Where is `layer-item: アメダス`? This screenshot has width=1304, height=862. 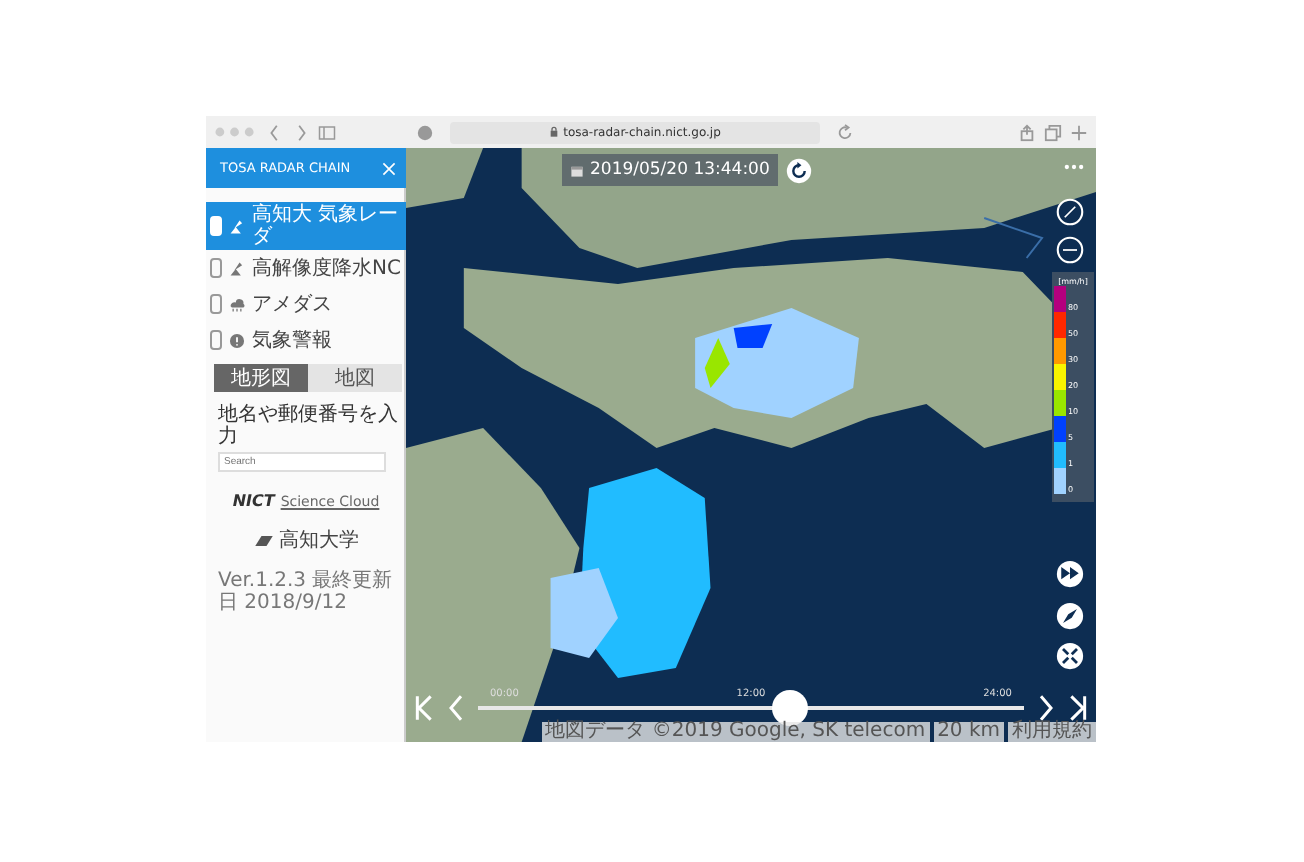 layer-item: アメダス is located at coordinates (306, 304).